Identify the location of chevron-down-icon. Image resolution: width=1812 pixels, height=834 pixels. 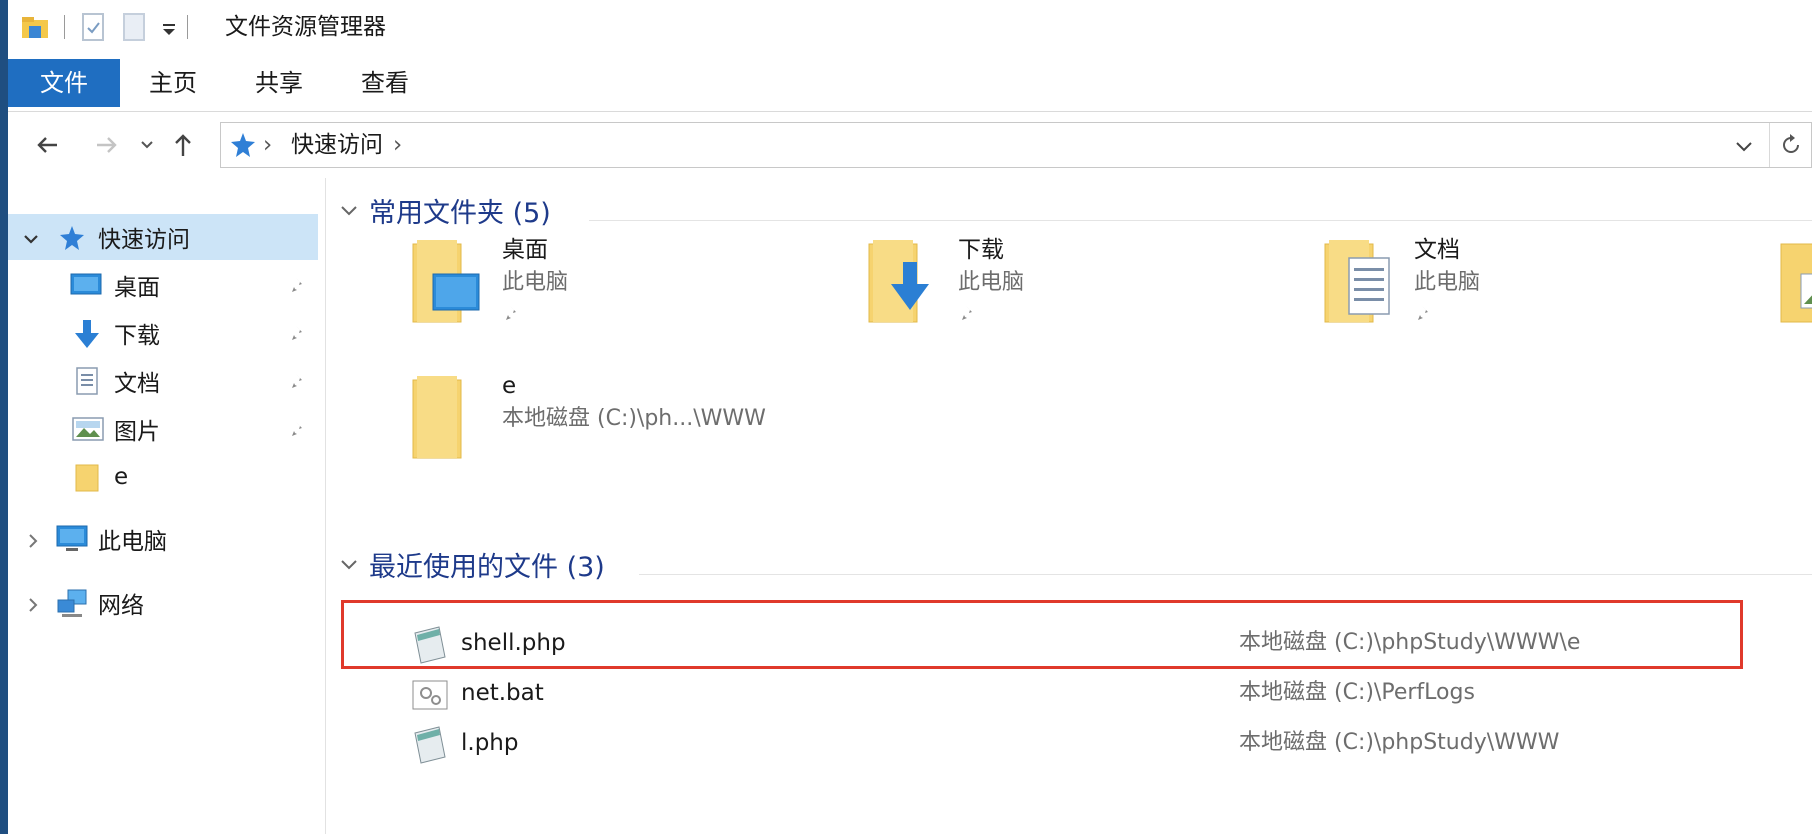
(147, 145).